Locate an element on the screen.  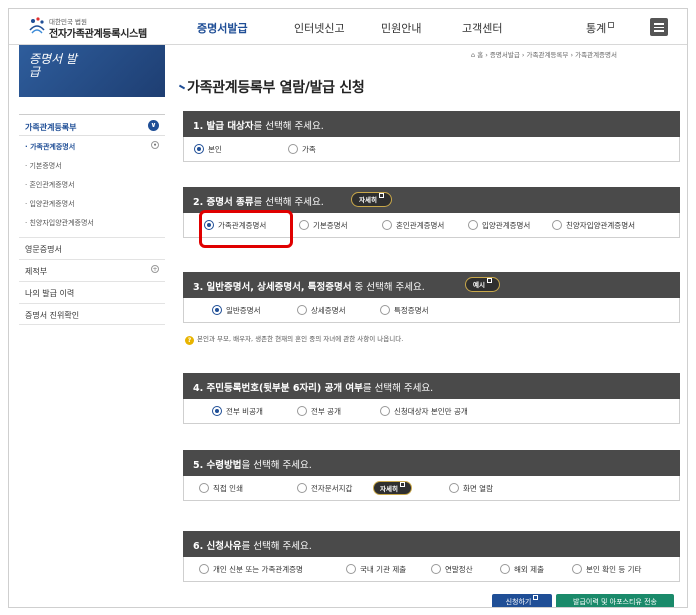
section-options: 일반증명서 상세증명서 특정증명서 is located at coordinates (431, 310).